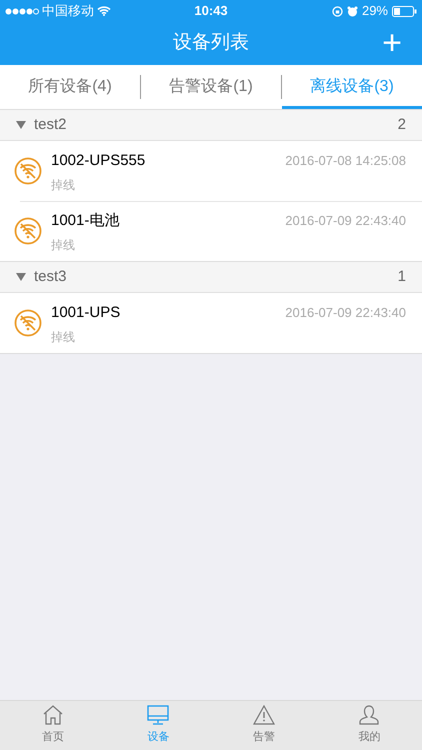 This screenshot has width=422, height=750. What do you see at coordinates (70, 87) in the screenshot?
I see `filter-tab: 所有设备(4)` at bounding box center [70, 87].